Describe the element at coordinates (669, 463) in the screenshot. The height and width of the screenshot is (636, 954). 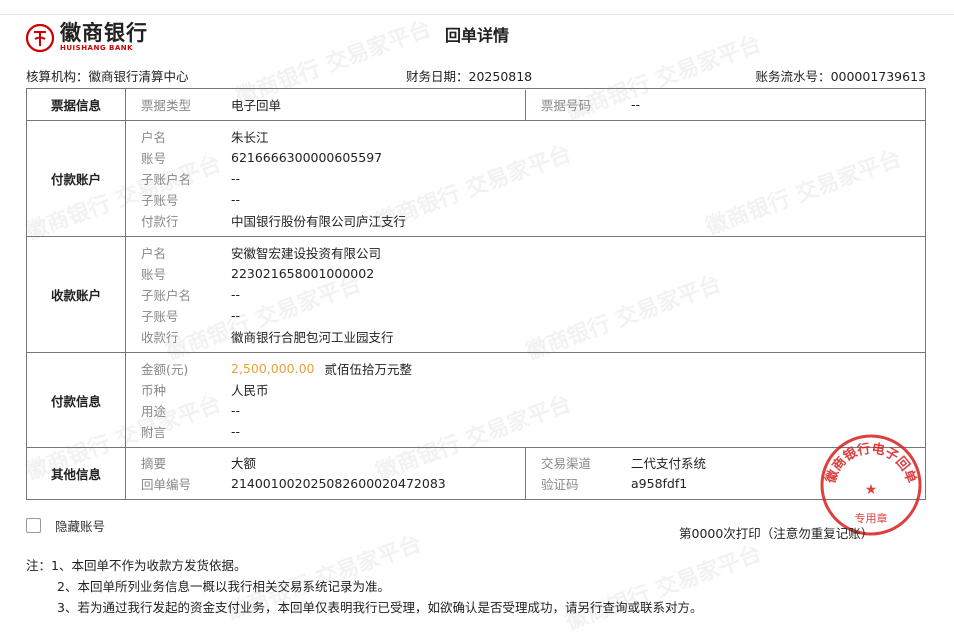
I see `channel-value: 二代支付系统` at that location.